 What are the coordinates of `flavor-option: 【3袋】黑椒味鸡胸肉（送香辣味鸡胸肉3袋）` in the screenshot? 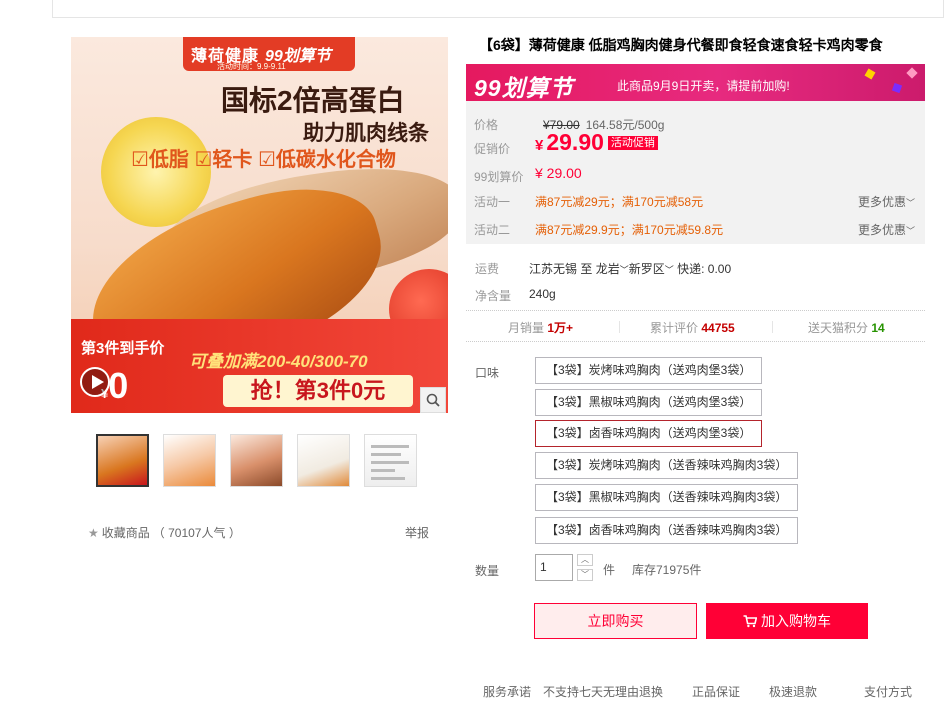 It's located at (667, 497).